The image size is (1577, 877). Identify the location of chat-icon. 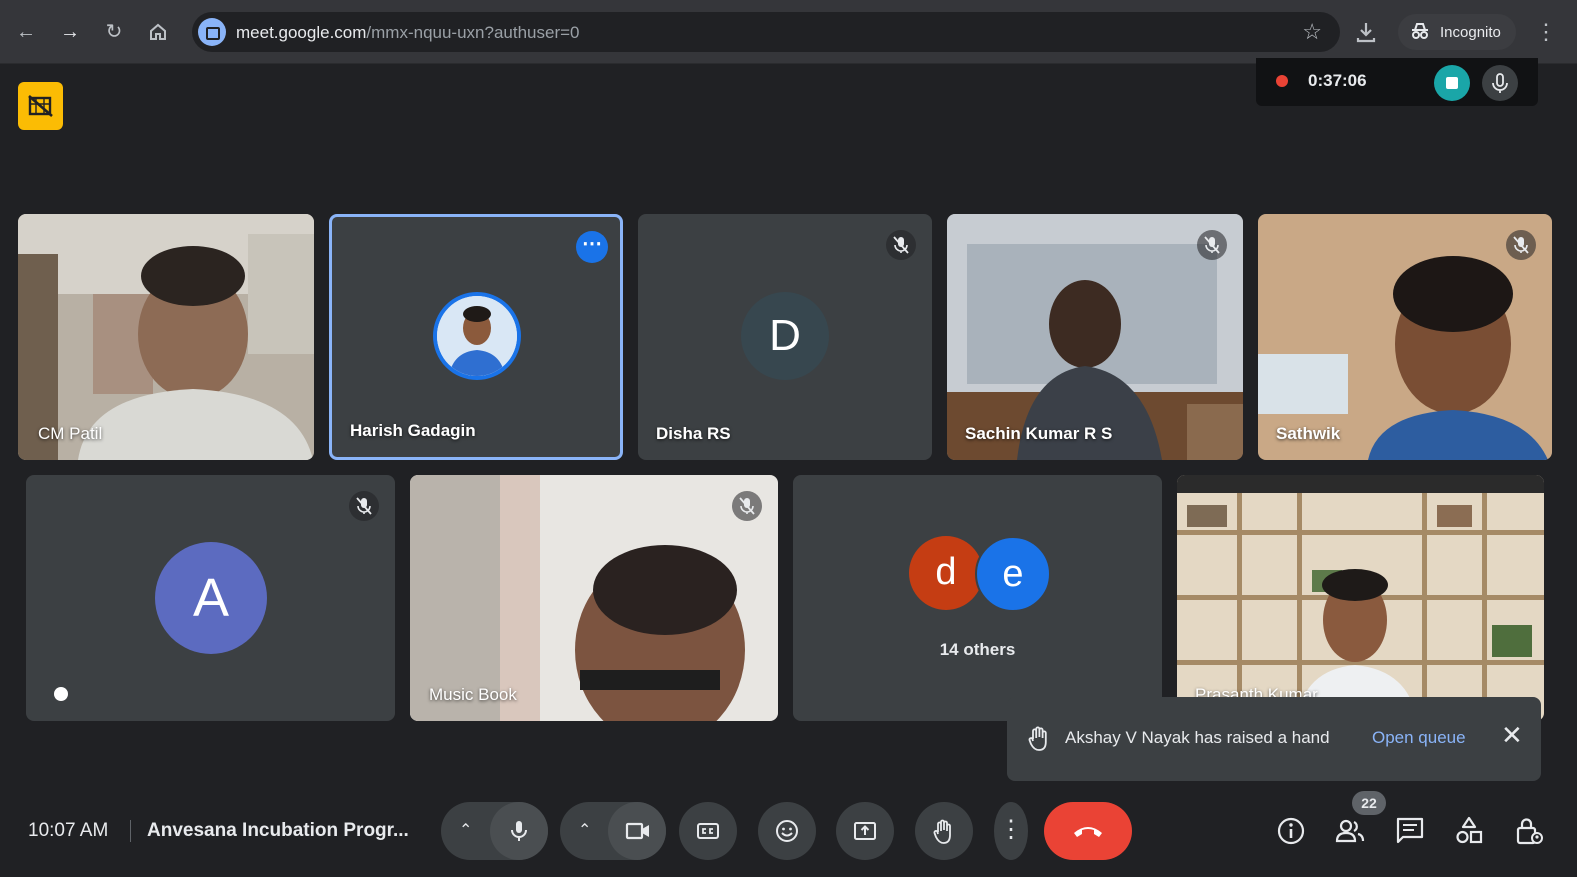
(1410, 831).